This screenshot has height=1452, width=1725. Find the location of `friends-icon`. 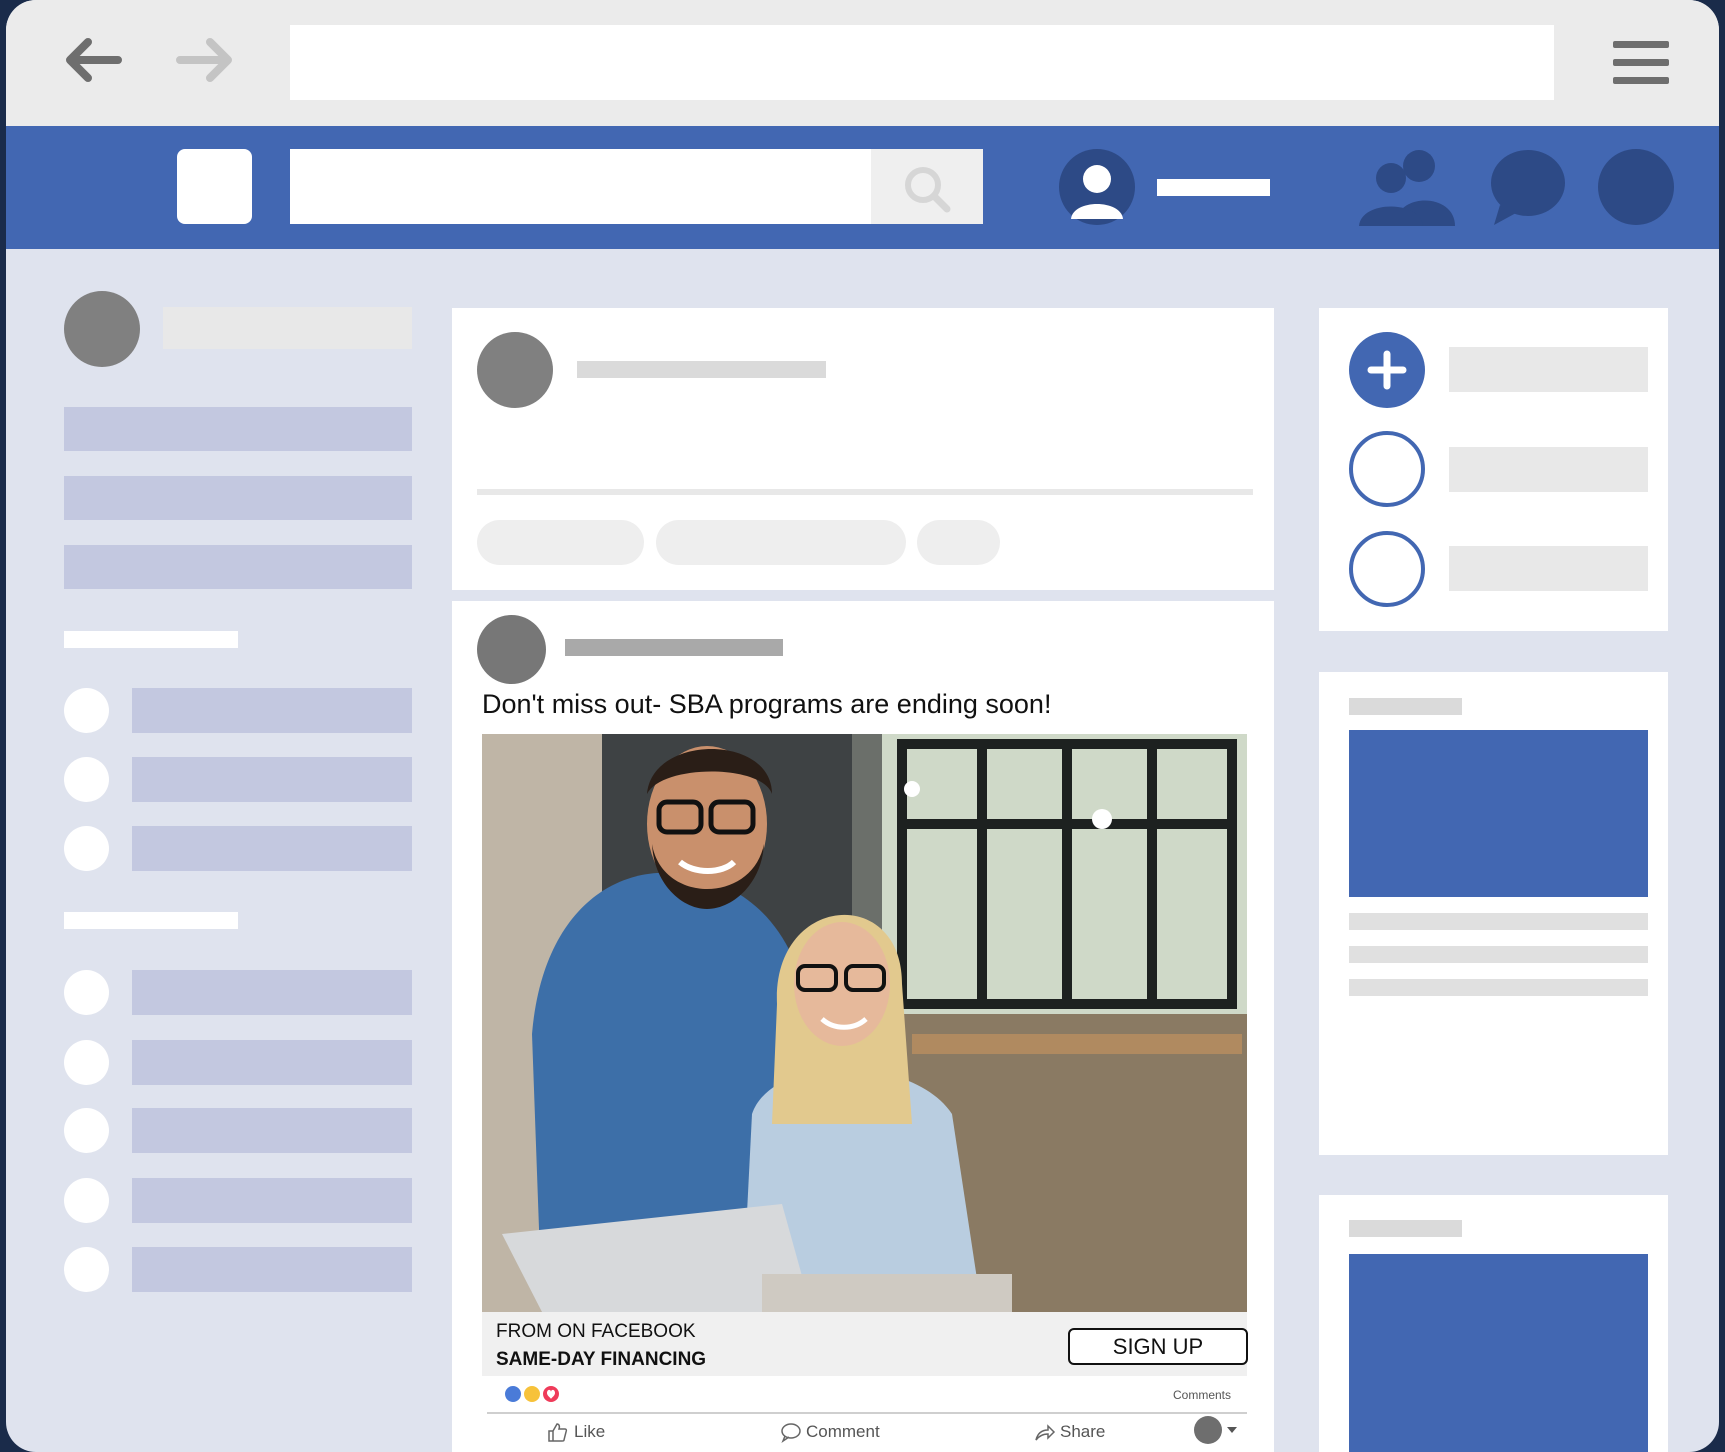

friends-icon is located at coordinates (1407, 187).